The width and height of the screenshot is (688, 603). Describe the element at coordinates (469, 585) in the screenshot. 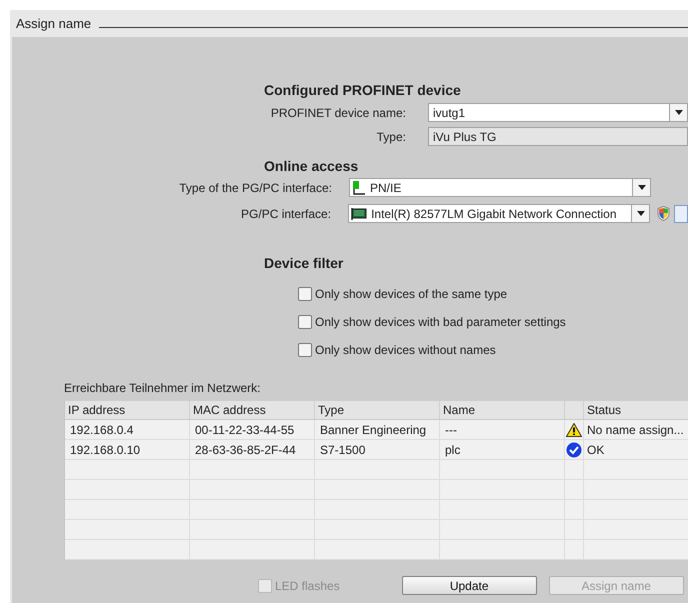

I see `dialog-button: Update` at that location.